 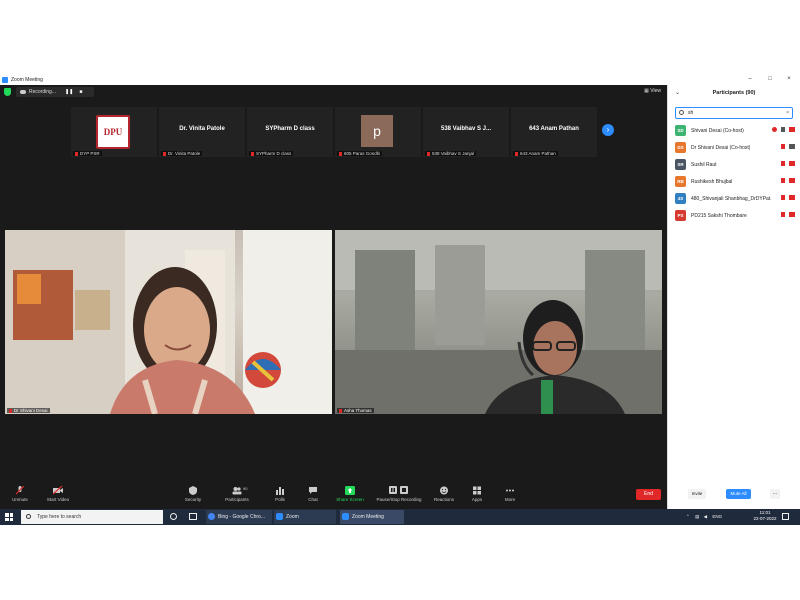 I want to click on search-icon, so click(x=681, y=112).